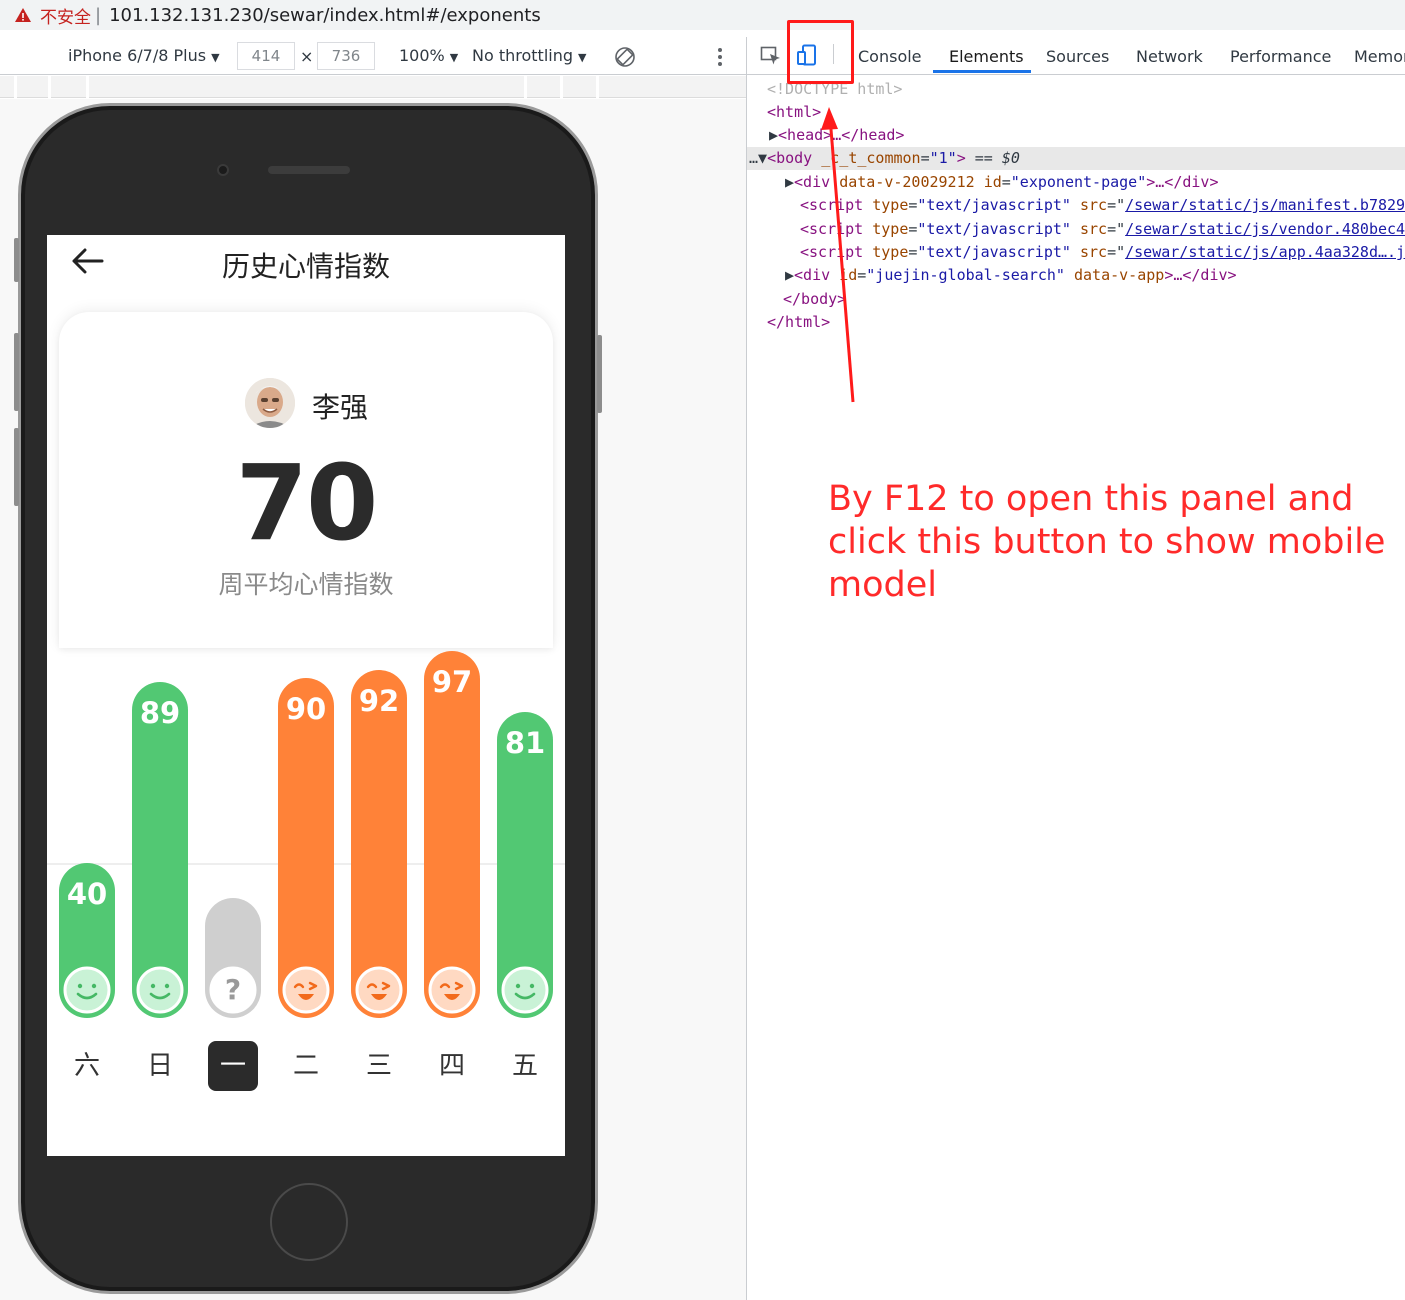  I want to click on mood-bar-value: 40, so click(87, 894).